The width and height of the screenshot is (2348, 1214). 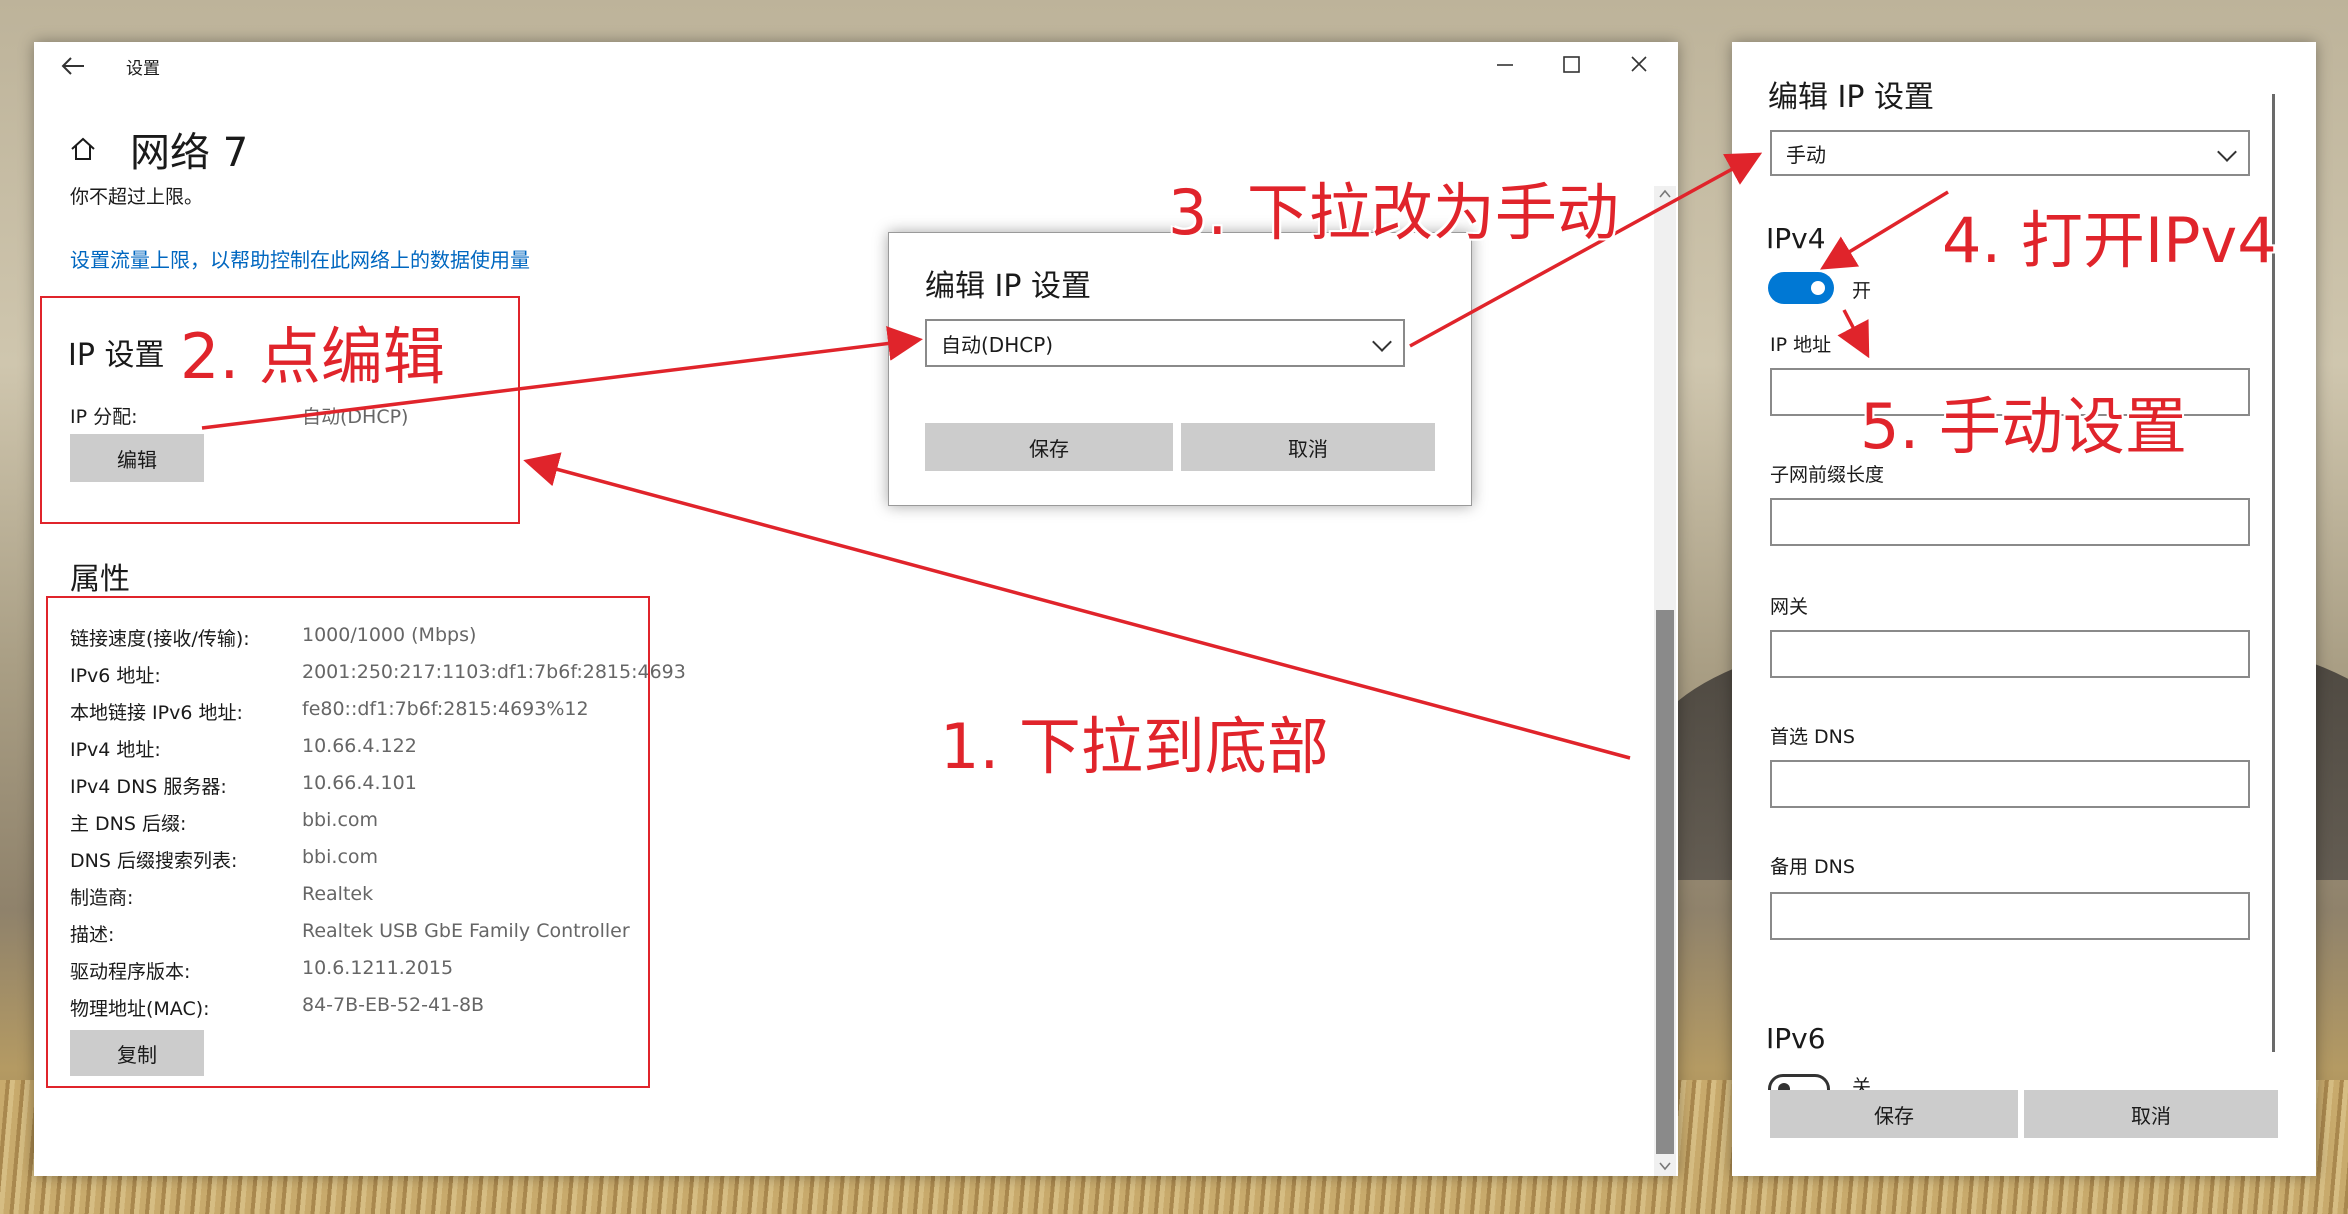 I want to click on annotation-step3: 3. 下拉改为手动, so click(x=1393, y=212).